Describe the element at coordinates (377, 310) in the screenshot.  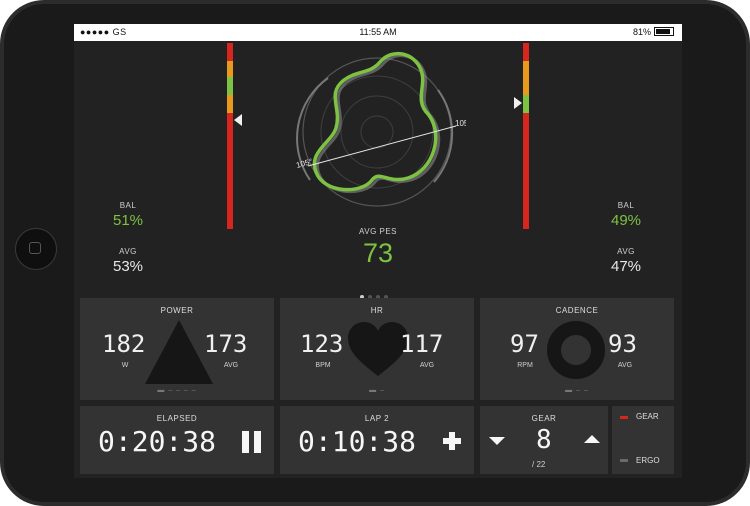
I see `hr-title: HR` at that location.